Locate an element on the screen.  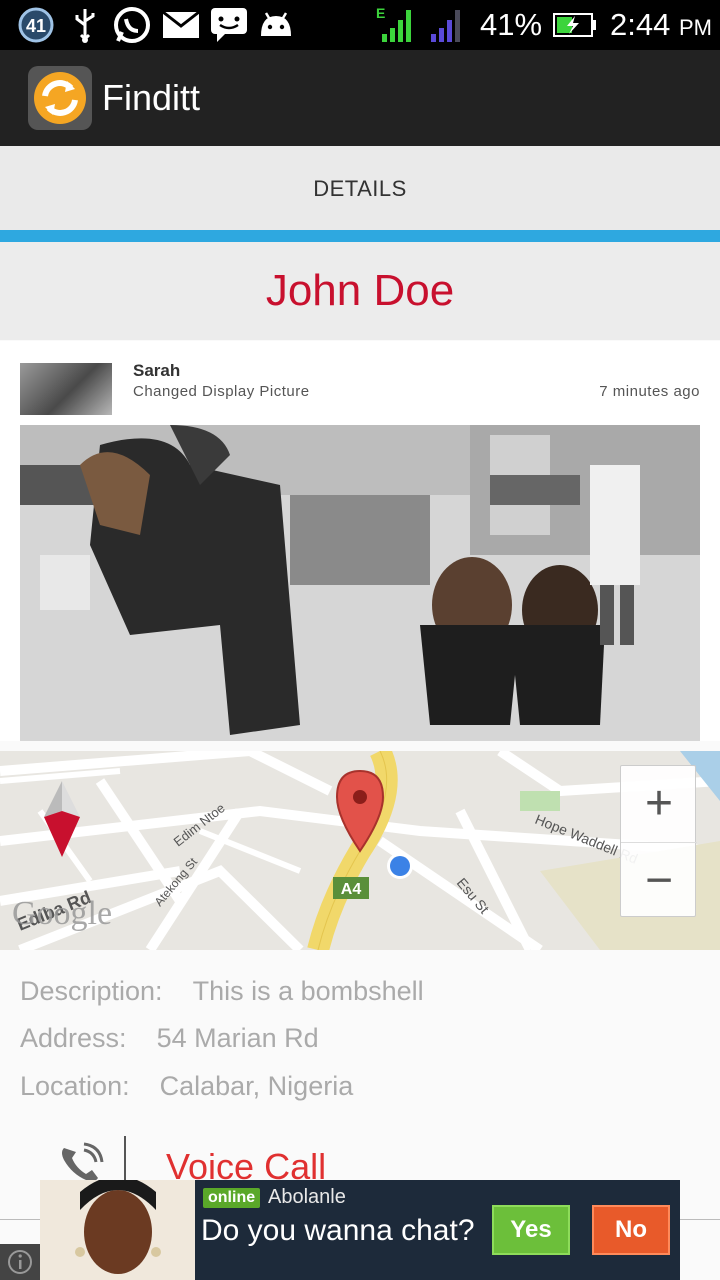
online-badge: online is located at coordinates (232, 1198).